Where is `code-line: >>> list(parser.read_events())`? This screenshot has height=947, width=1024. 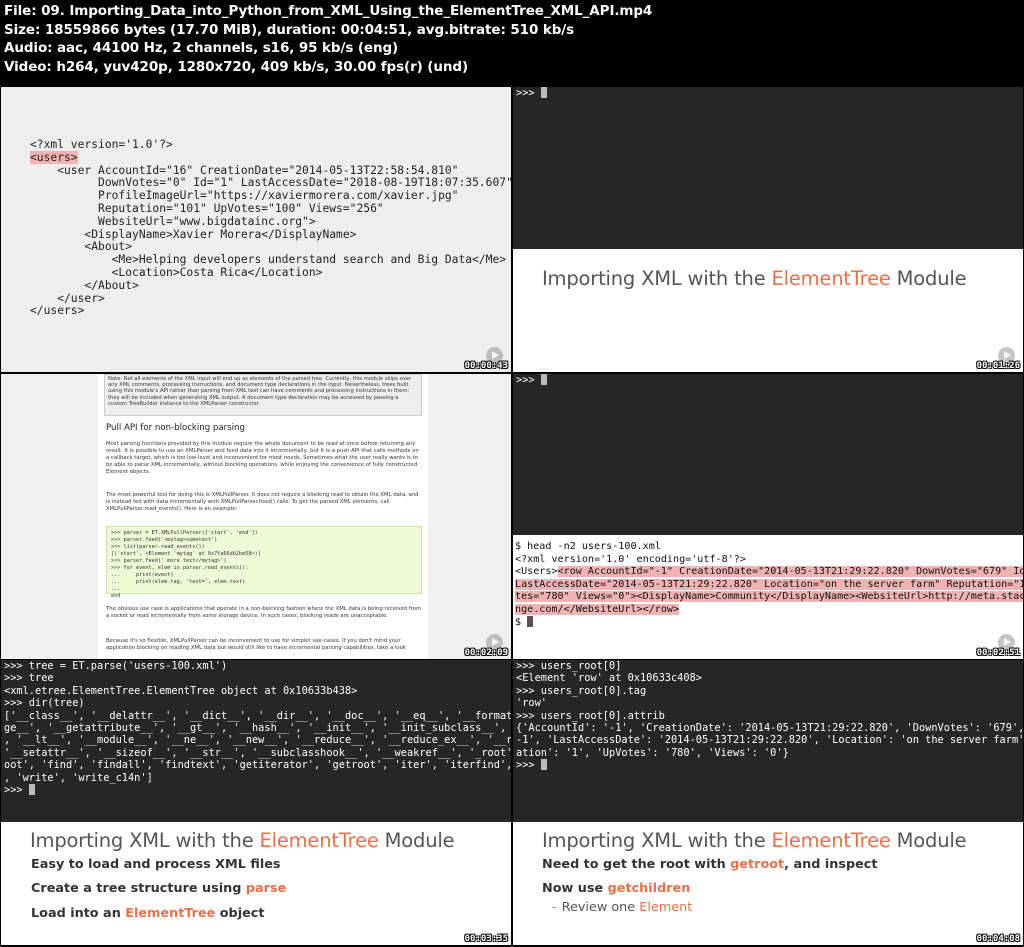 code-line: >>> list(parser.read_events()) is located at coordinates (158, 547).